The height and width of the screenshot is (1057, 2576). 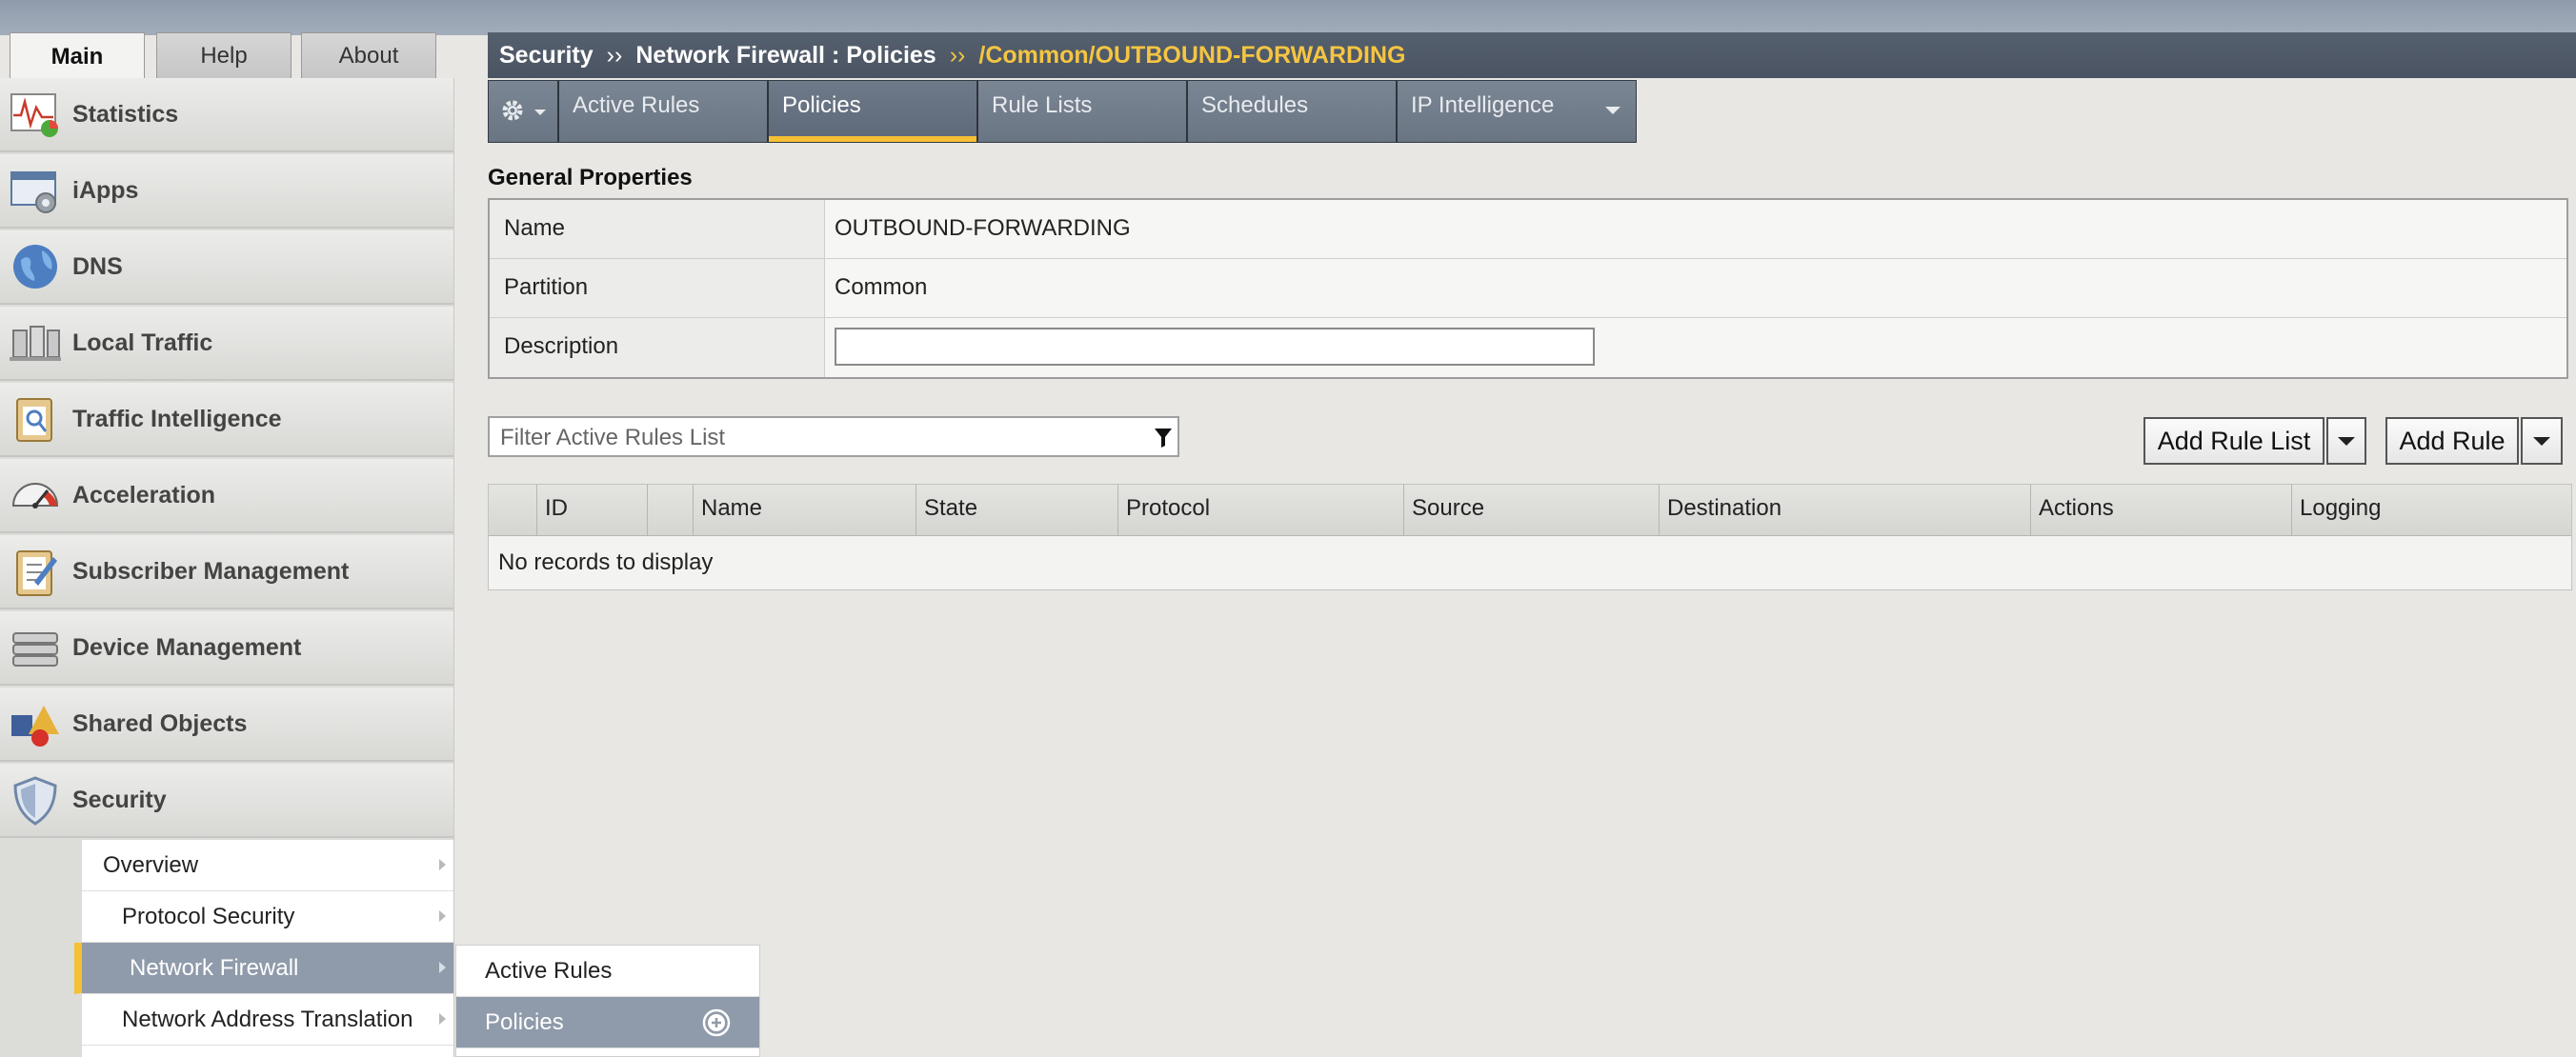 What do you see at coordinates (657, 347) in the screenshot?
I see `property-label: Description` at bounding box center [657, 347].